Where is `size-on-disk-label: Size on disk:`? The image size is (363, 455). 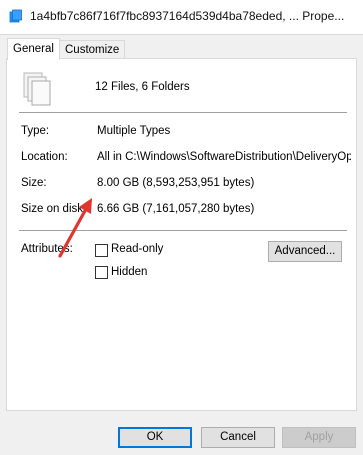
size-on-disk-label: Size on disk: is located at coordinates (54, 209).